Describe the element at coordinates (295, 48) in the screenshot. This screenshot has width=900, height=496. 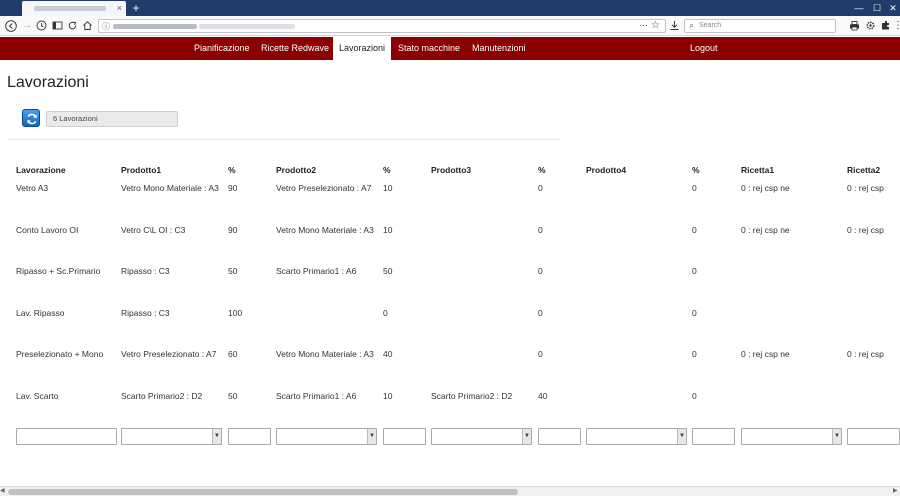
I see `nav-ricette-redwave: Ricette Redwave` at that location.